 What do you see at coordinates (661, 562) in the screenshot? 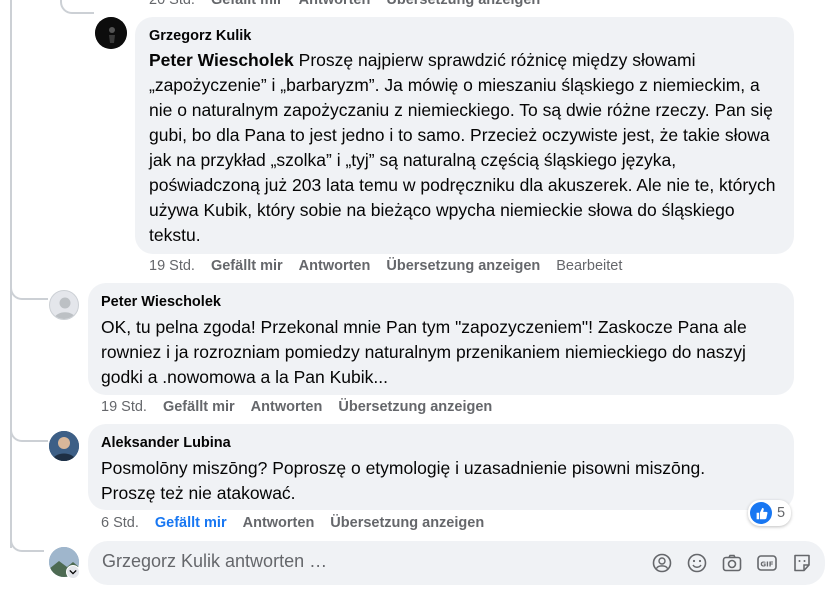
I see `sticker-avatar-icon` at bounding box center [661, 562].